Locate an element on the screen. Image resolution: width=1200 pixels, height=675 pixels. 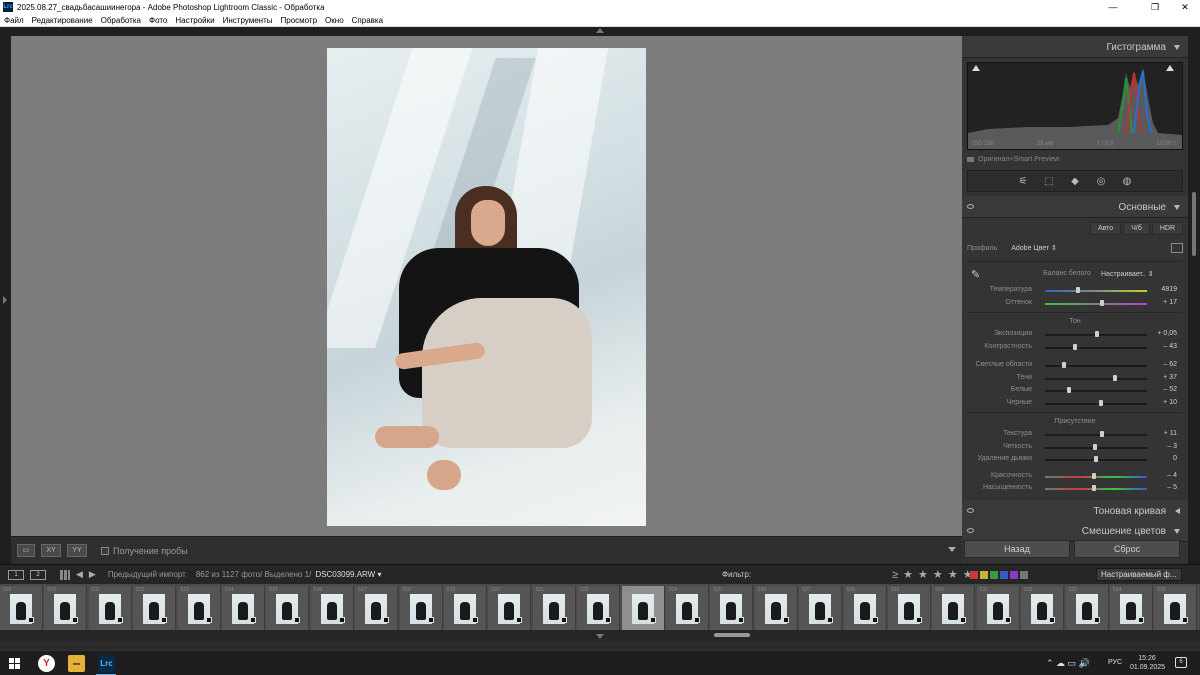
file-name: DSC03099.ARW ▾ is located at coordinates (348, 574).